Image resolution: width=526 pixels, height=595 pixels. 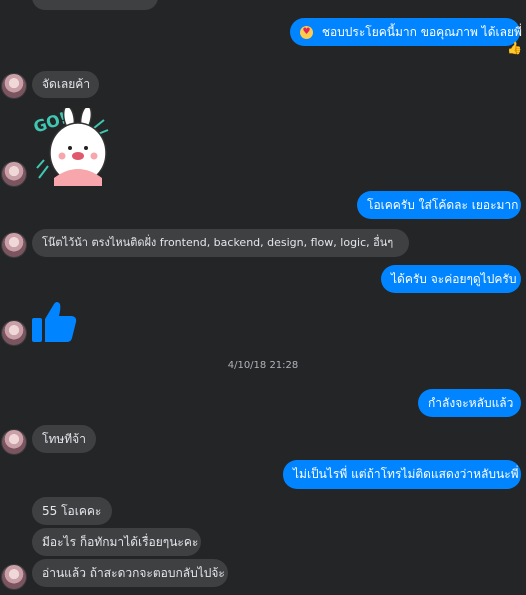 I want to click on message-text: กำลังจะหลับแล้ว, so click(x=471, y=403).